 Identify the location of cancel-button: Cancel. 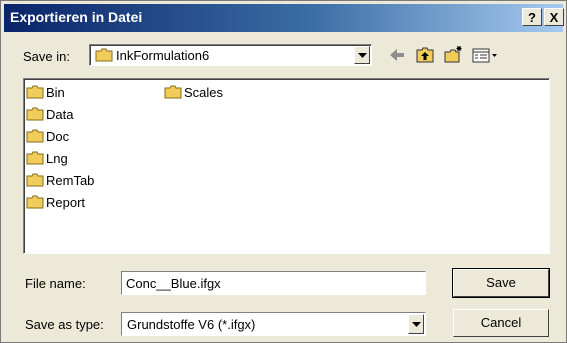
(501, 323).